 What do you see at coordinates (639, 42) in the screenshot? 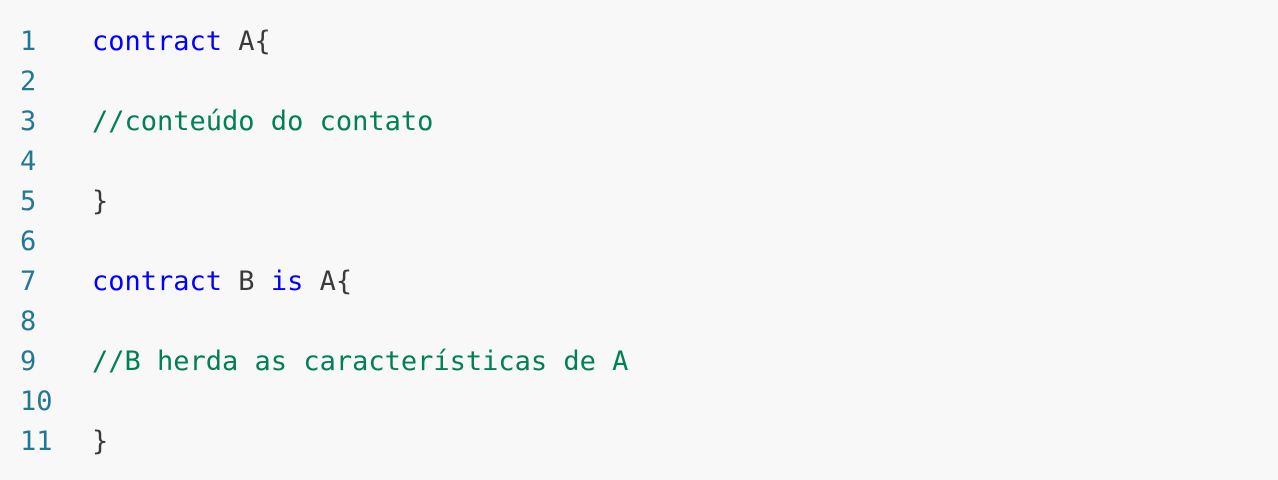
I see `code-line: 1 contract A{` at bounding box center [639, 42].